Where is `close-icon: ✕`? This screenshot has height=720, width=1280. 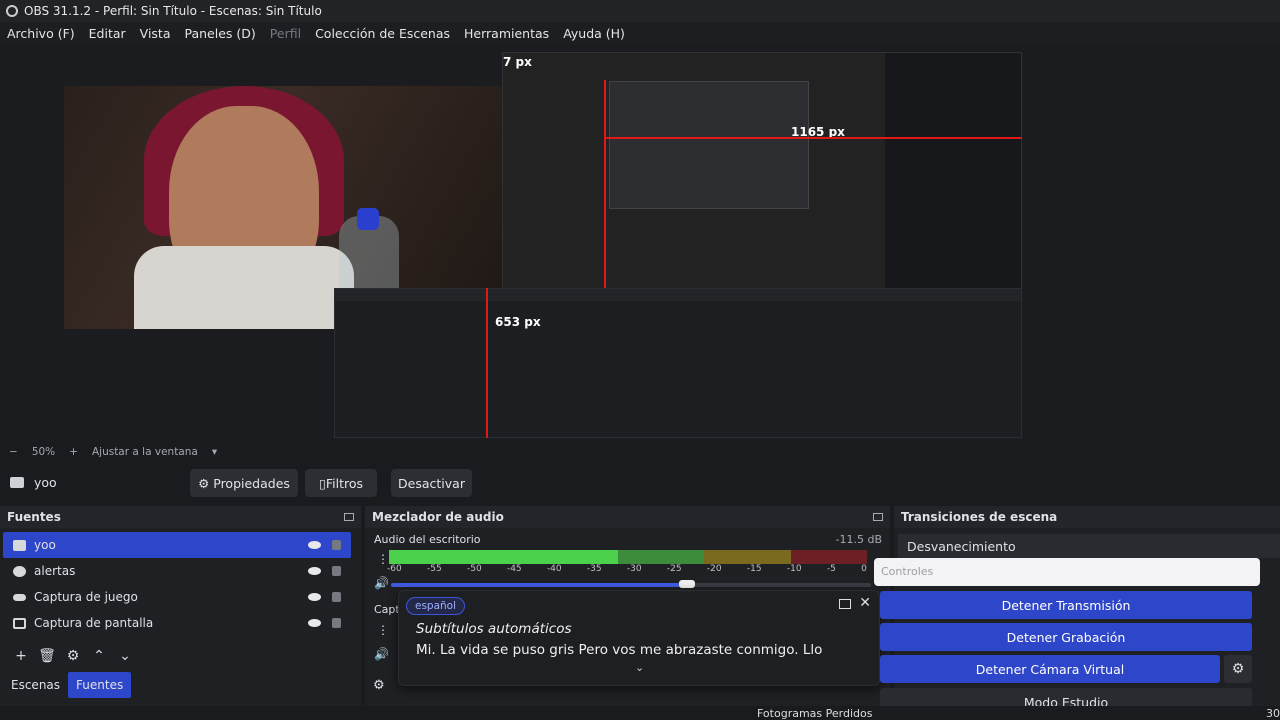
close-icon: ✕ is located at coordinates (865, 603).